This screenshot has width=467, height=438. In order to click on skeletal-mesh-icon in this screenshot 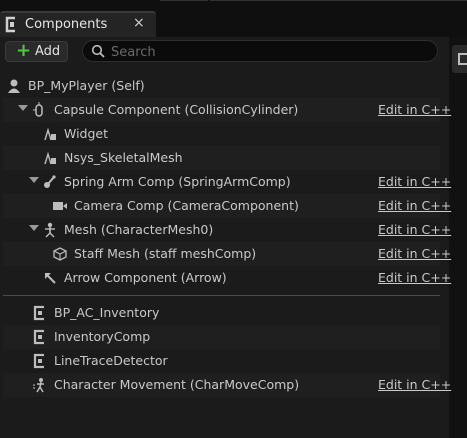, I will do `click(50, 158)`.